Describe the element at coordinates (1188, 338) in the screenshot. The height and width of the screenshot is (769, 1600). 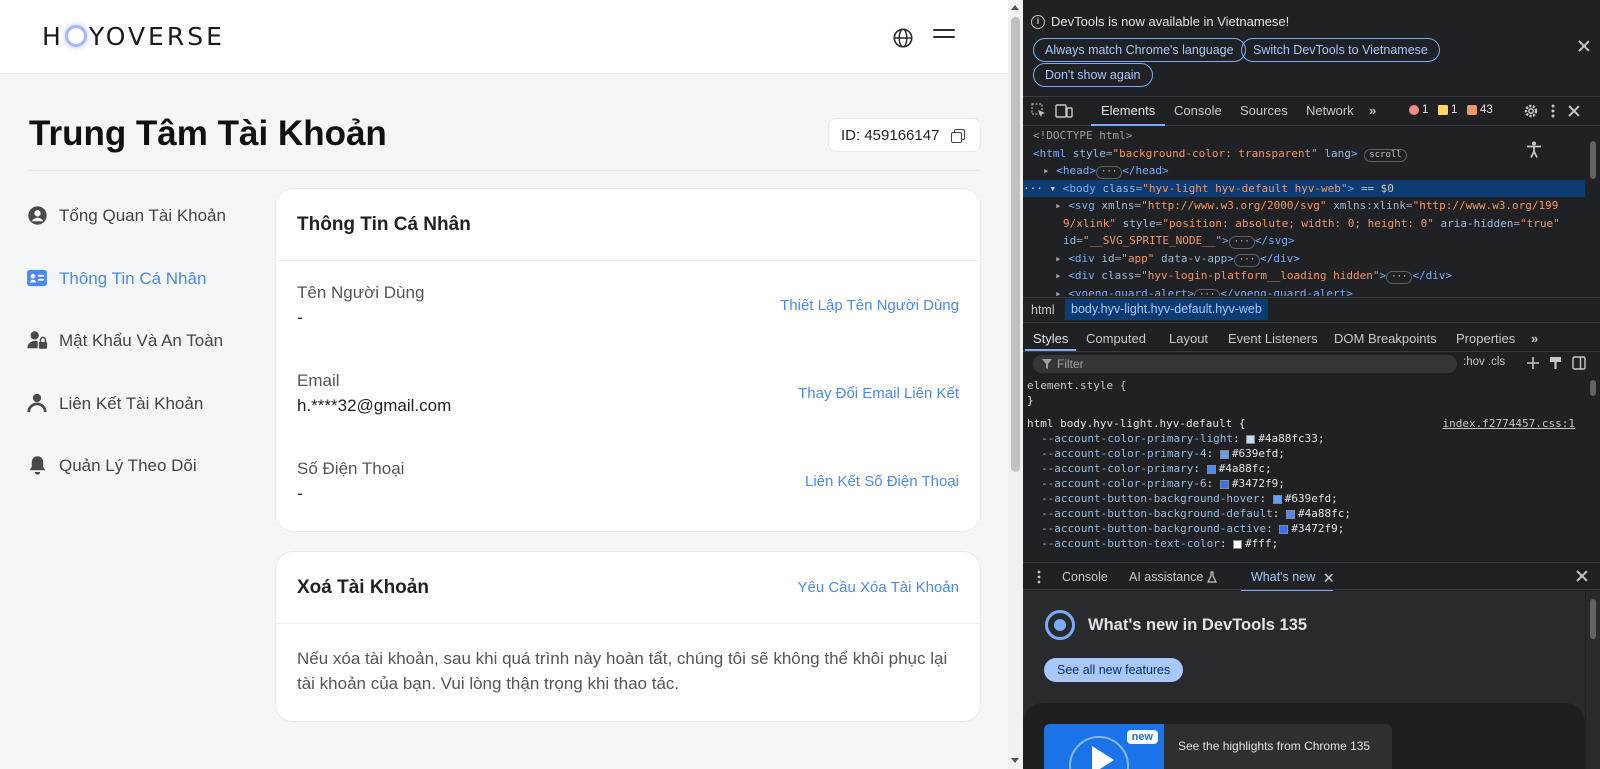
I see `subtab-layout: Layout` at that location.